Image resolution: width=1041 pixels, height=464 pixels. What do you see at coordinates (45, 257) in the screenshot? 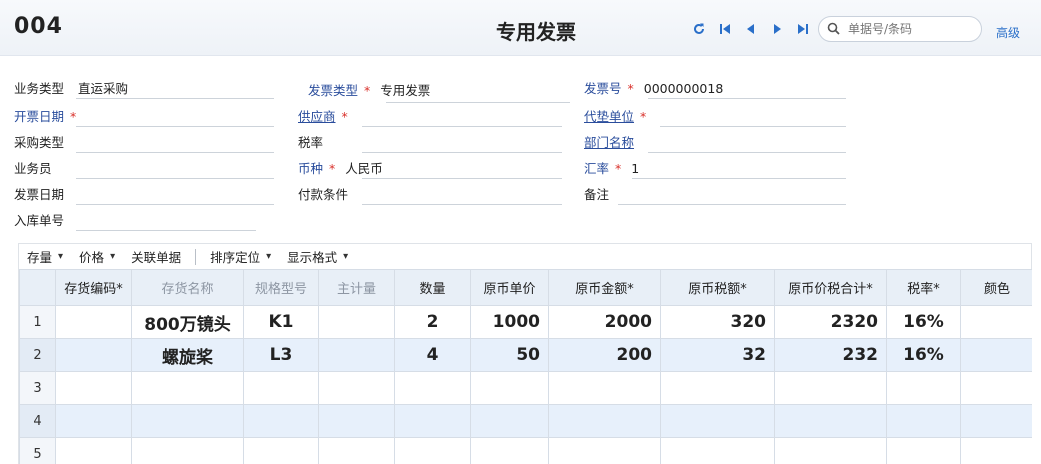
I see `inventory-menu: 存量 ▾` at bounding box center [45, 257].